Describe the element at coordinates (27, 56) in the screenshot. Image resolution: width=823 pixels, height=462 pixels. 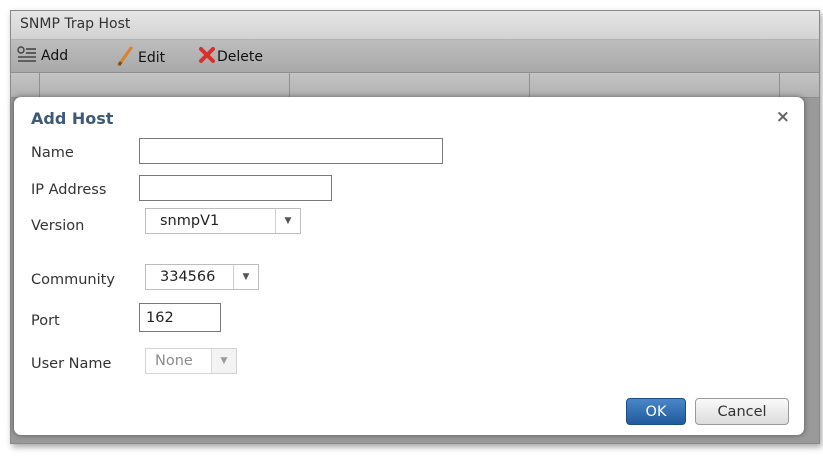
I see `add-list-icon` at that location.